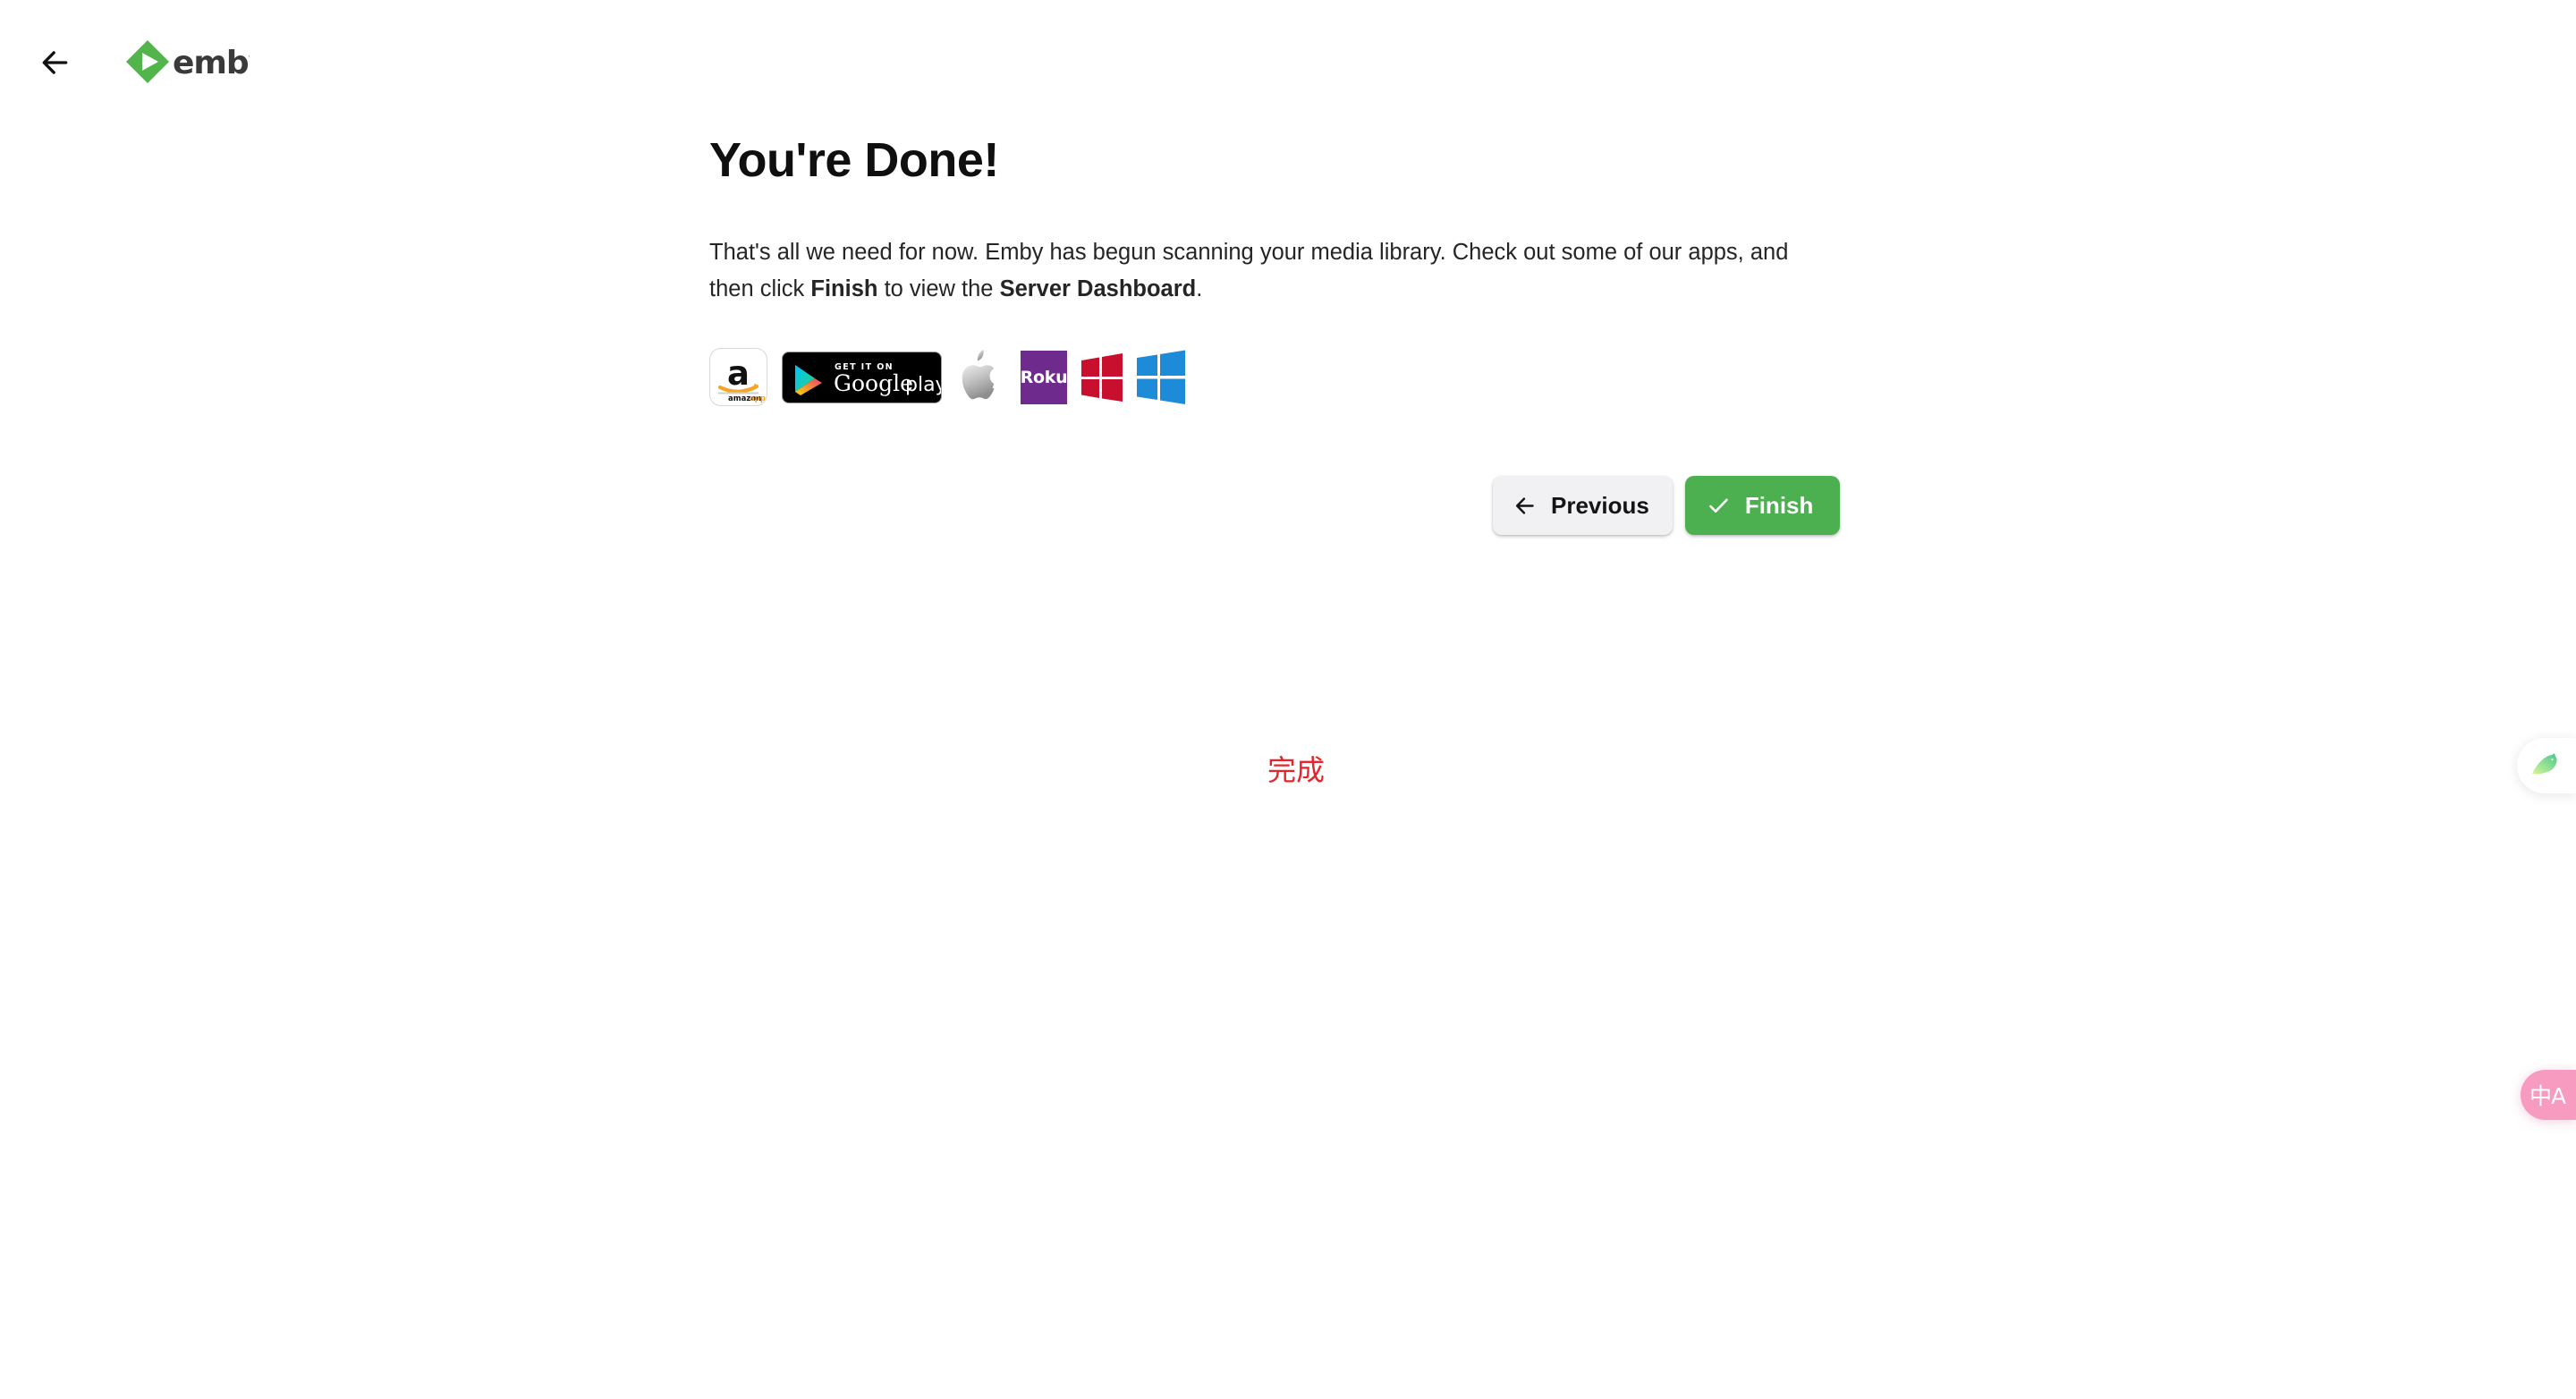  Describe the element at coordinates (844, 289) in the screenshot. I see `description-bold-finish: Finish` at that location.